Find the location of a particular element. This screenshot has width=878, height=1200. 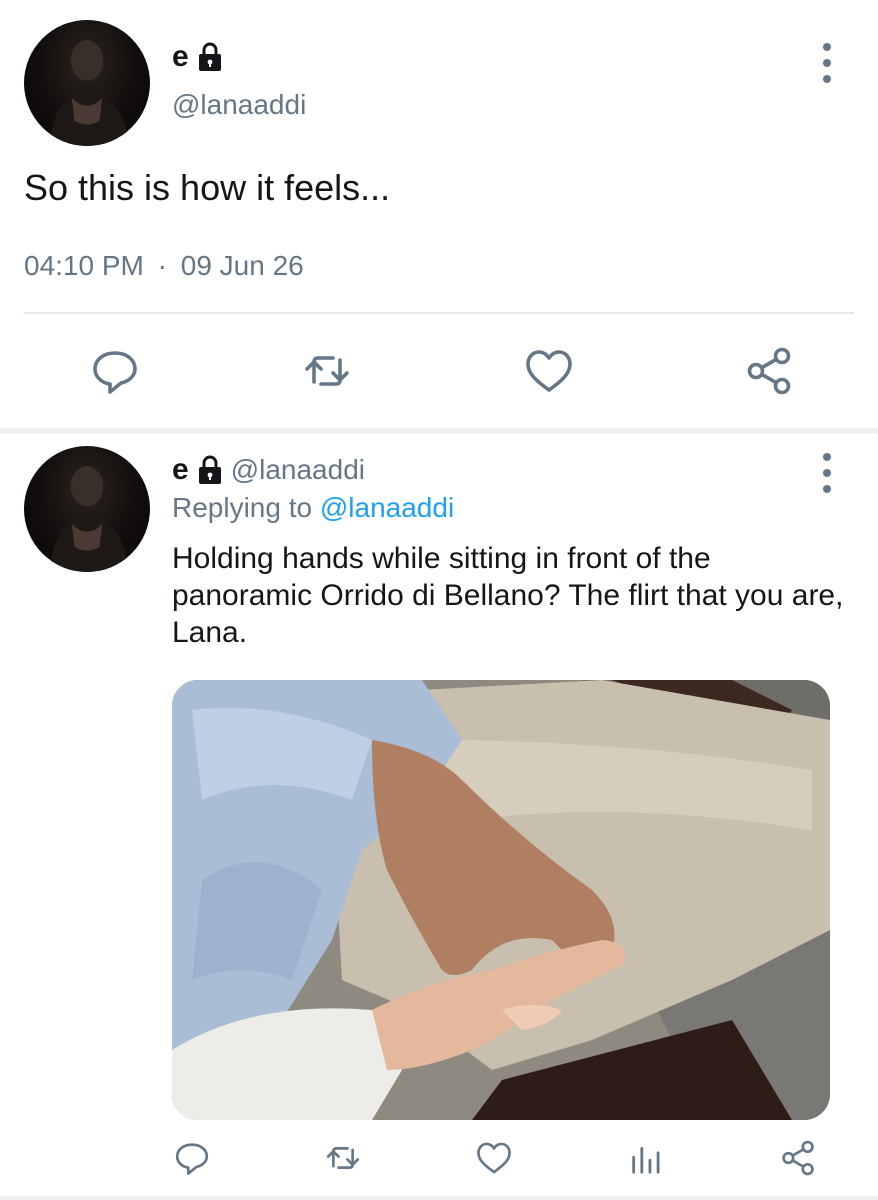

tweet-timestamp: 04:10 PM · 09 Jun 26 is located at coordinates (164, 266).